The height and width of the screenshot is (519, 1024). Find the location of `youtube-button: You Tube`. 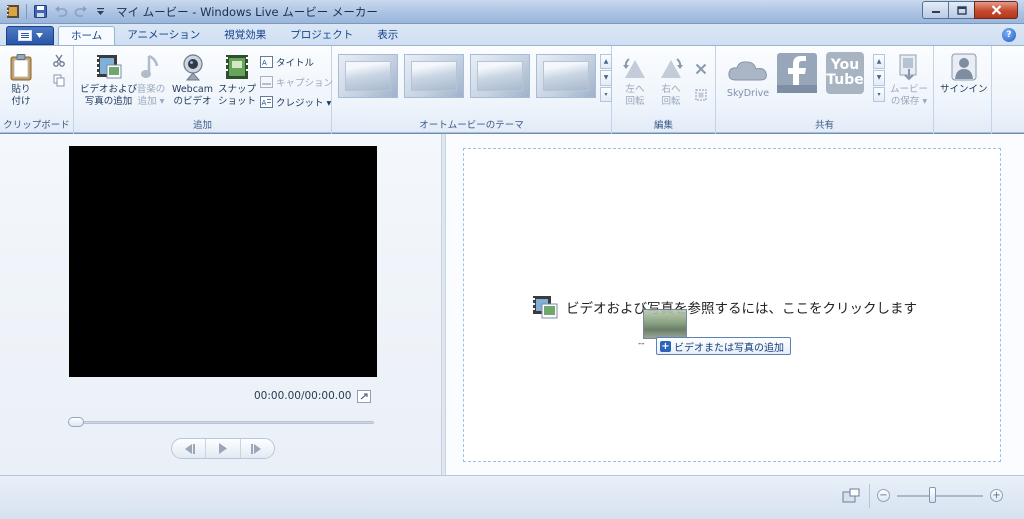

youtube-button: You Tube is located at coordinates (845, 73).